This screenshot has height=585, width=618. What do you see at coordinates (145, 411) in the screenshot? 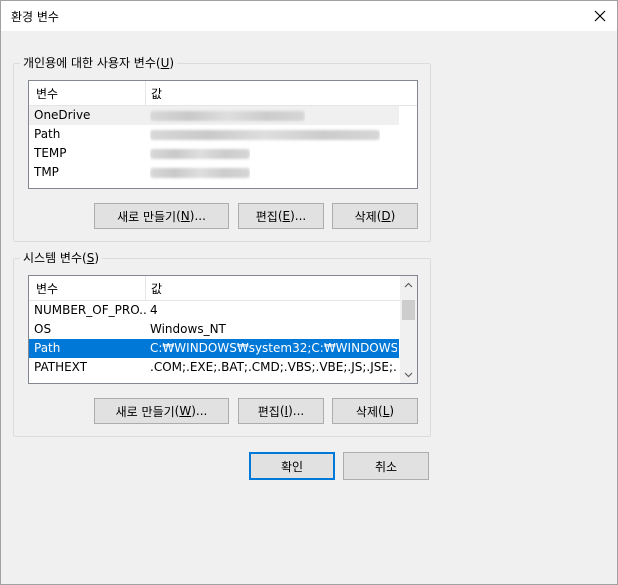
I see `system-new-label: 새로 만들기` at bounding box center [145, 411].